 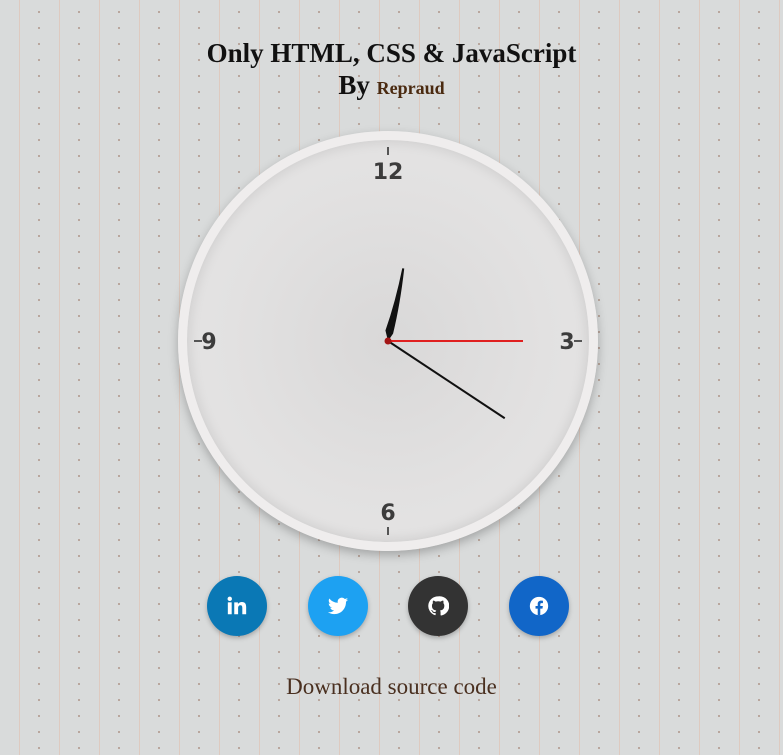 What do you see at coordinates (208, 342) in the screenshot?
I see `numeral-9: 9` at bounding box center [208, 342].